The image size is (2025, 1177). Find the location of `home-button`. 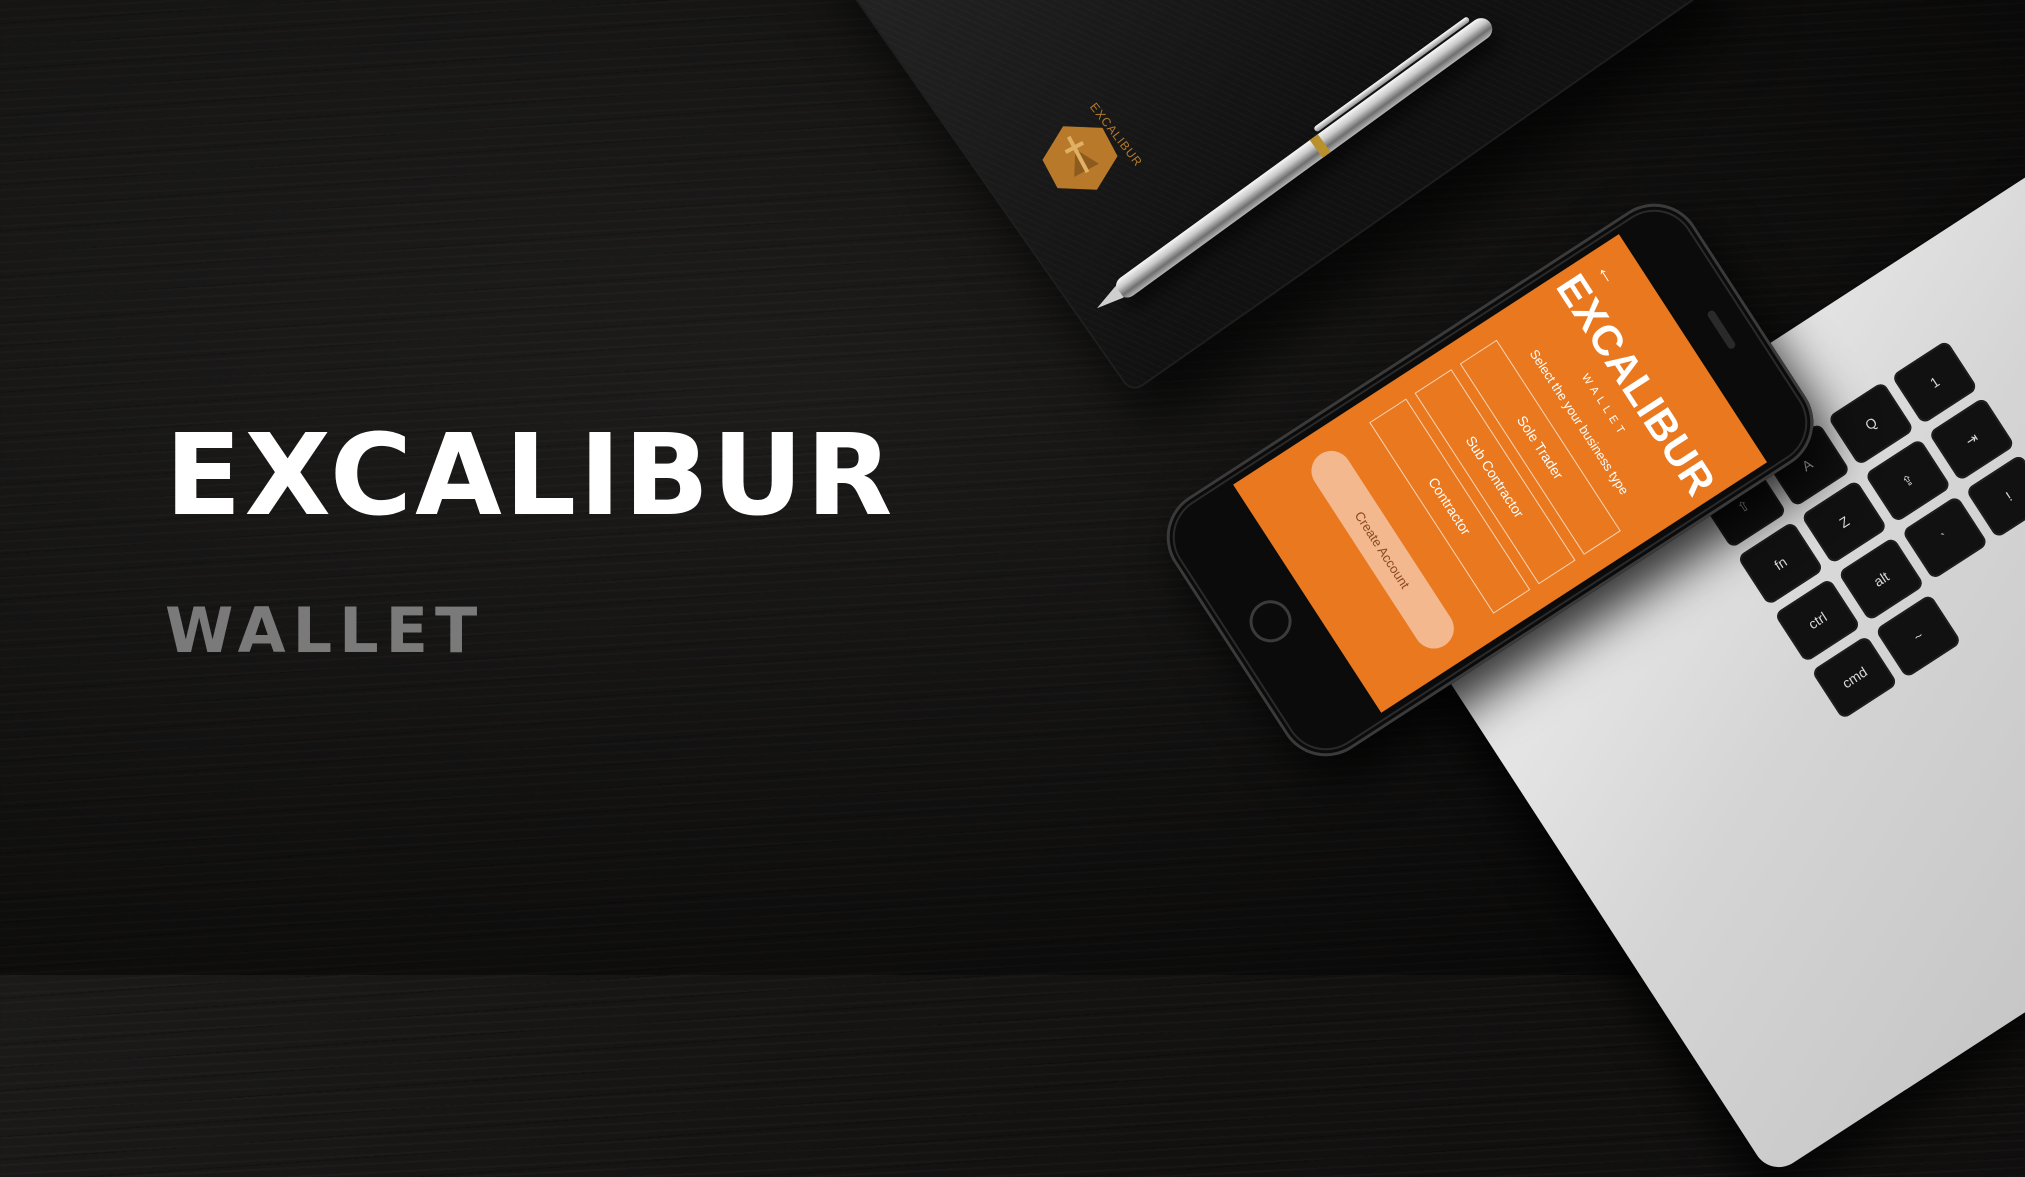

home-button is located at coordinates (1270, 621).